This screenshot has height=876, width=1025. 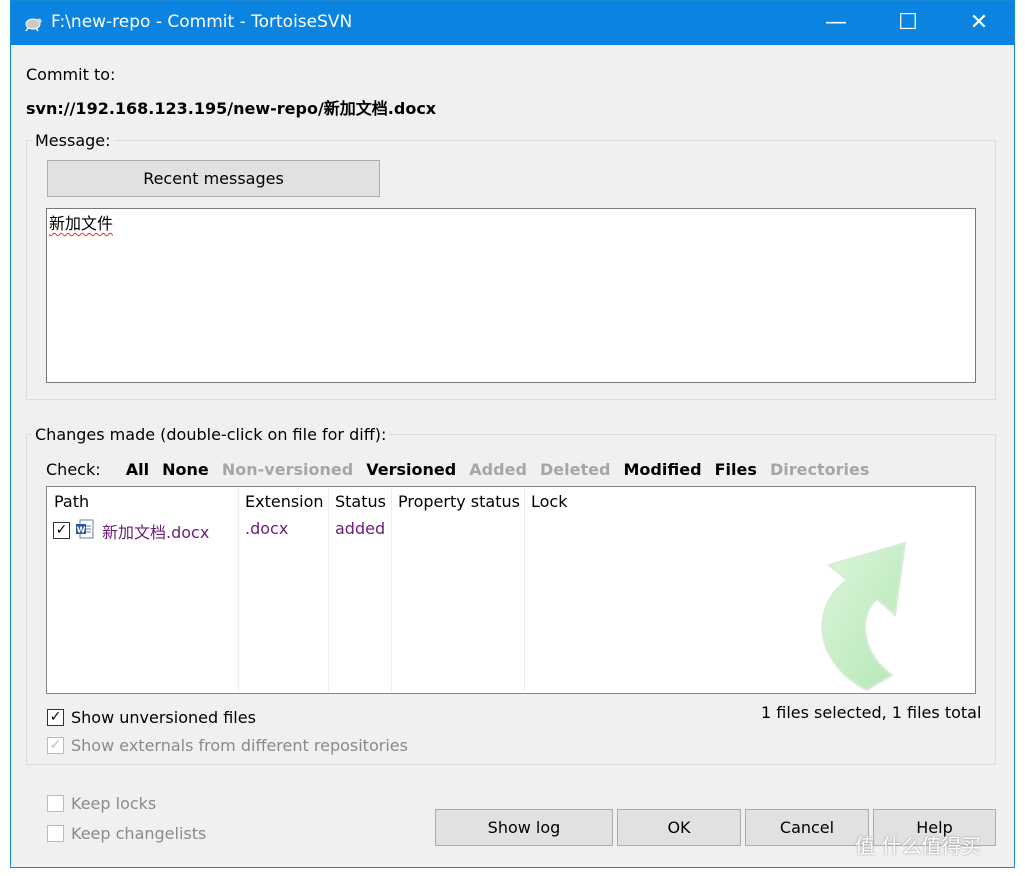 I want to click on message-text: 新加文件, so click(x=81, y=223).